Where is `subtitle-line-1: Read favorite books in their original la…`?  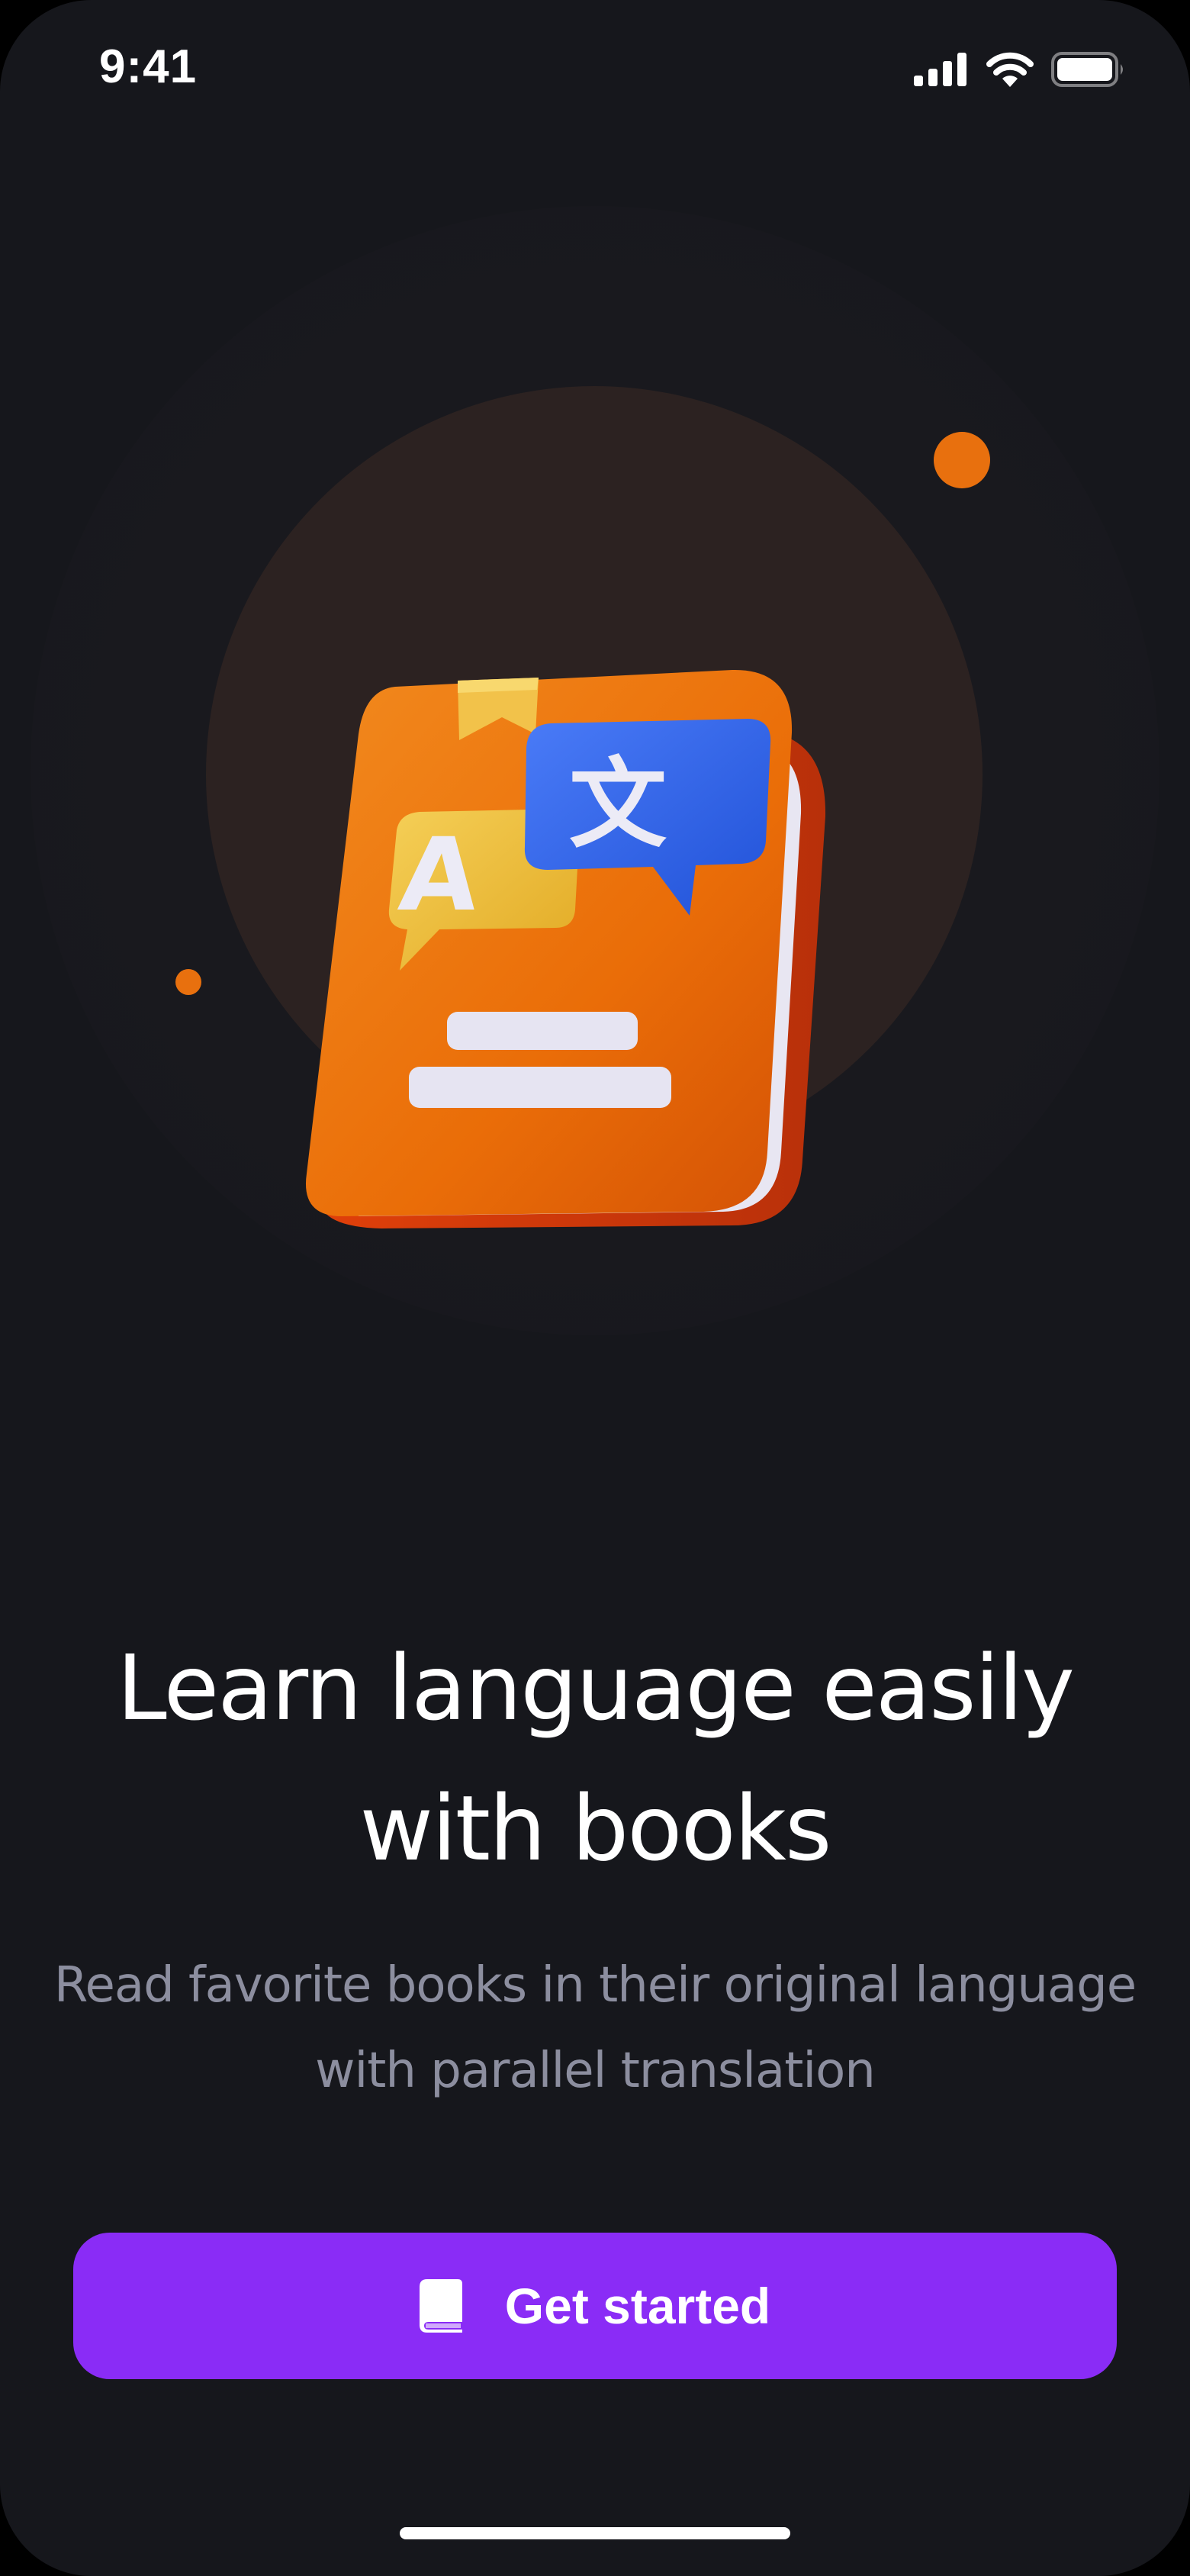 subtitle-line-1: Read favorite books in their original la… is located at coordinates (595, 1985).